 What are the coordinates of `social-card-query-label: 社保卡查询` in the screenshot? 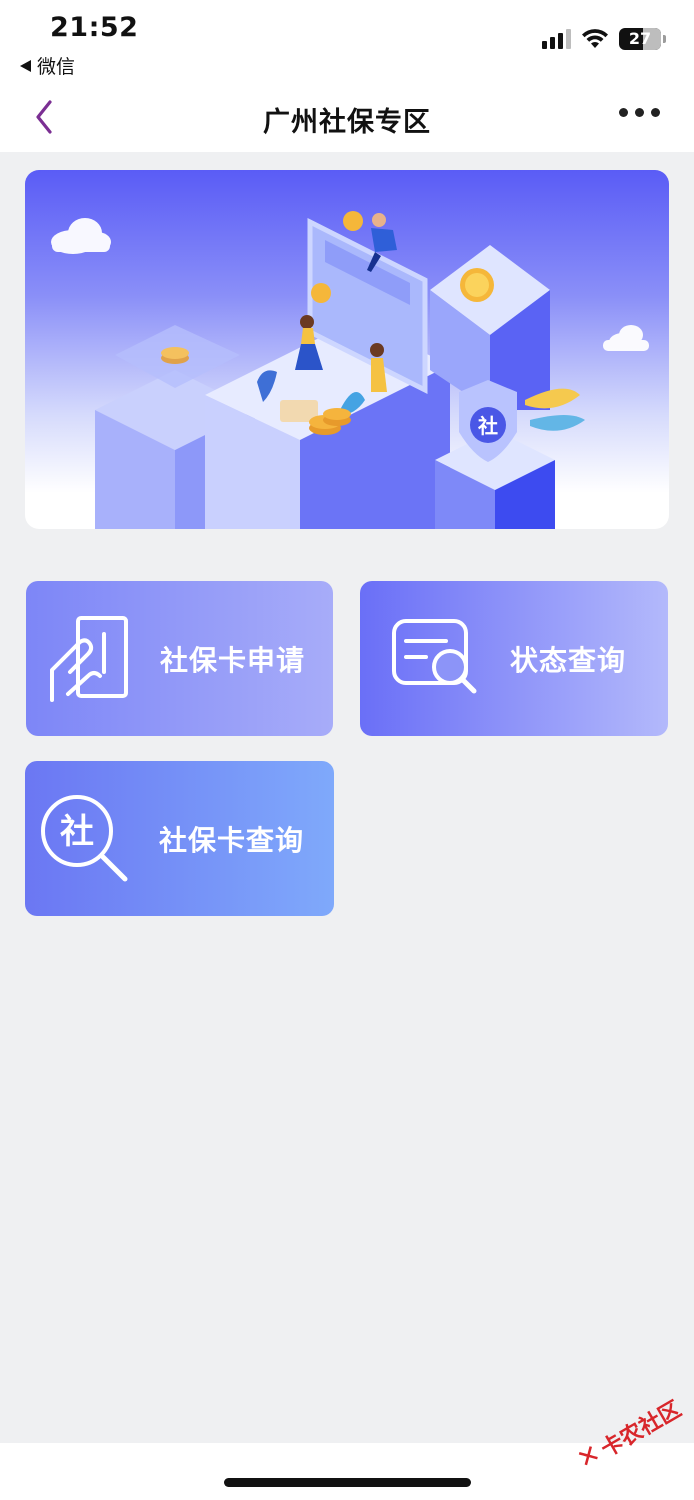 It's located at (232, 840).